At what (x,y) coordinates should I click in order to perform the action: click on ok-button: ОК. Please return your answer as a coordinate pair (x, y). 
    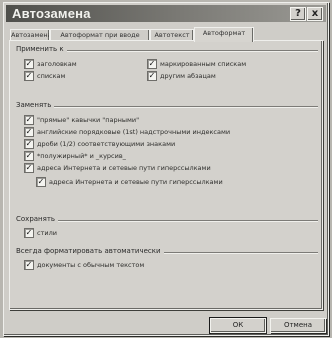
    Looking at the image, I should click on (238, 325).